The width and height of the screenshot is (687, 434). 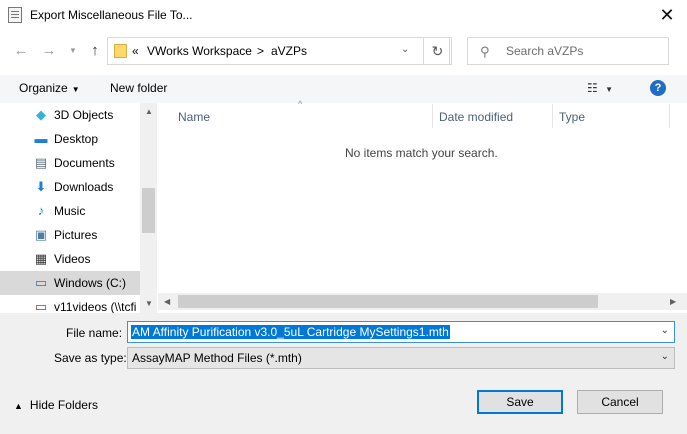 What do you see at coordinates (76, 139) in the screenshot?
I see `sidebar-item-label: Desktop` at bounding box center [76, 139].